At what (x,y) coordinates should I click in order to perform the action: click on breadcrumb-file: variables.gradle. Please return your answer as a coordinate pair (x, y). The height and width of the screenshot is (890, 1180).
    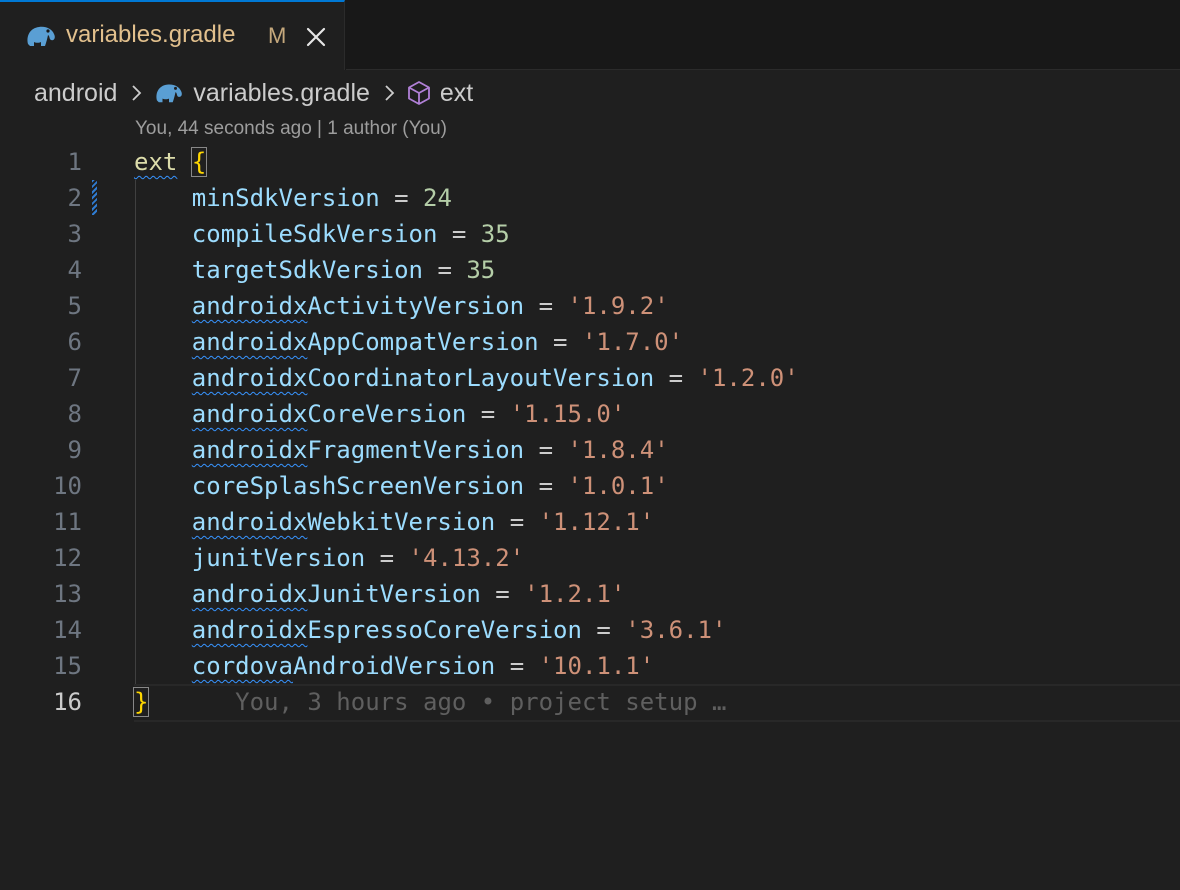
    Looking at the image, I should click on (261, 93).